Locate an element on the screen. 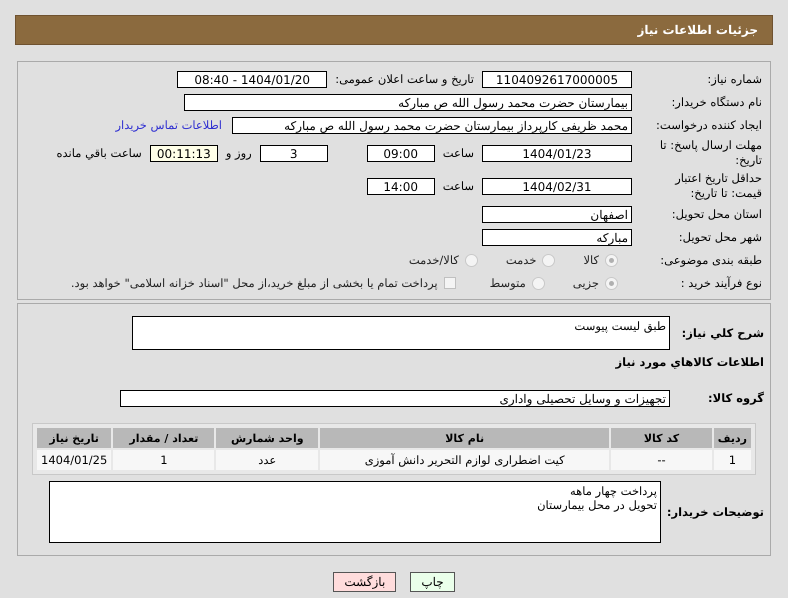 The image size is (788, 598). column-header: ردیف is located at coordinates (732, 438).